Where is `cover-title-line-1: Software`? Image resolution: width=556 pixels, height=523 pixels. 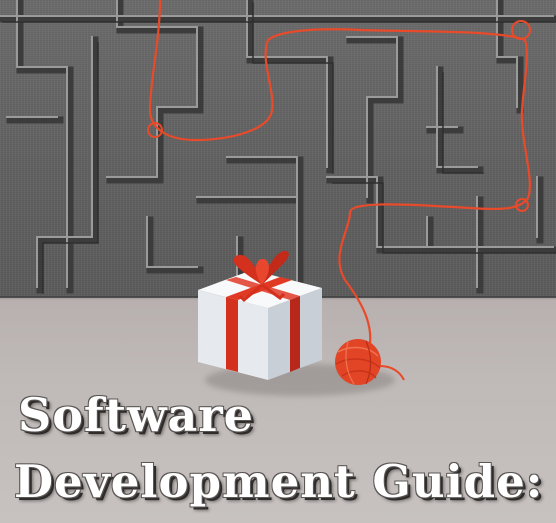 cover-title-line-1: Software is located at coordinates (136, 415).